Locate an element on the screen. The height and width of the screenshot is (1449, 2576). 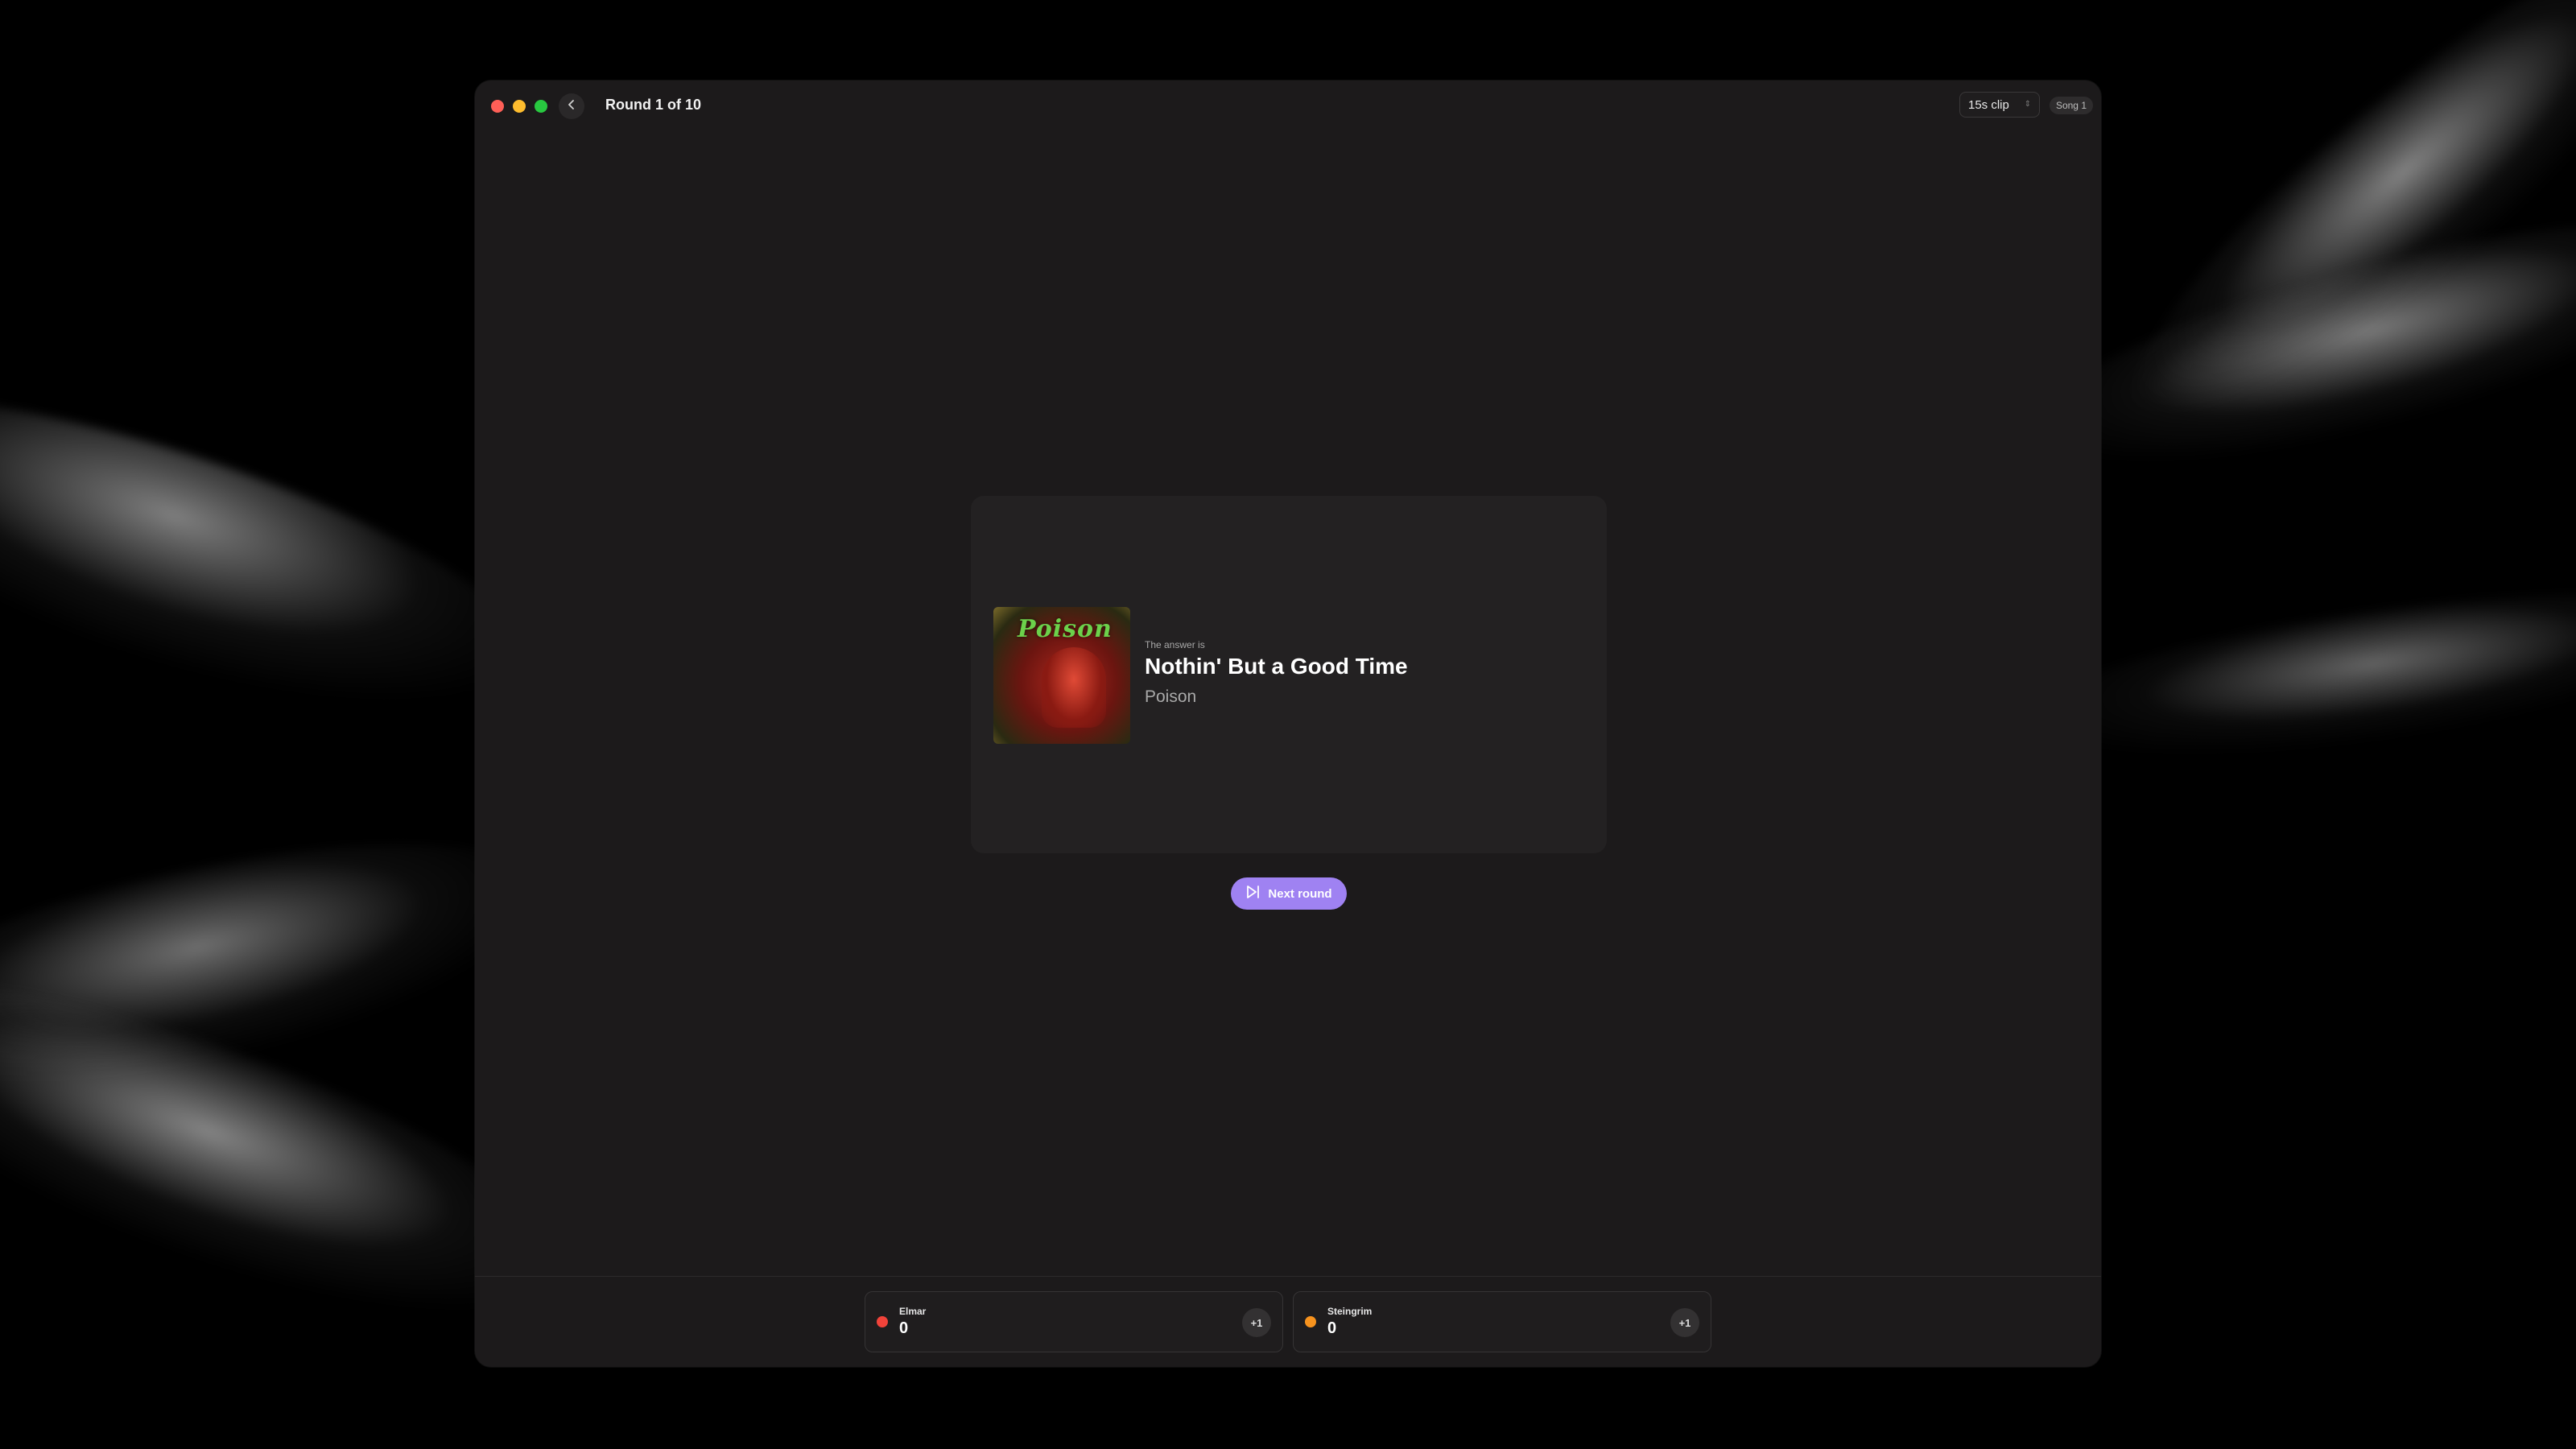
player-card-elmar: Elmar 0 +1 is located at coordinates (1074, 1321).